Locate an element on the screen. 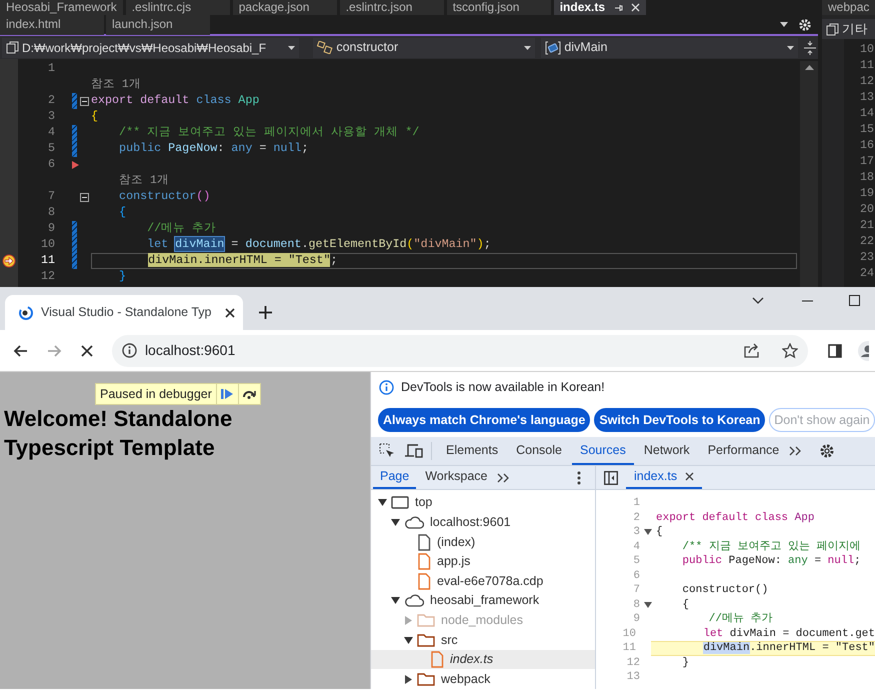 The width and height of the screenshot is (875, 690). devtools-tab: Elements is located at coordinates (472, 451).